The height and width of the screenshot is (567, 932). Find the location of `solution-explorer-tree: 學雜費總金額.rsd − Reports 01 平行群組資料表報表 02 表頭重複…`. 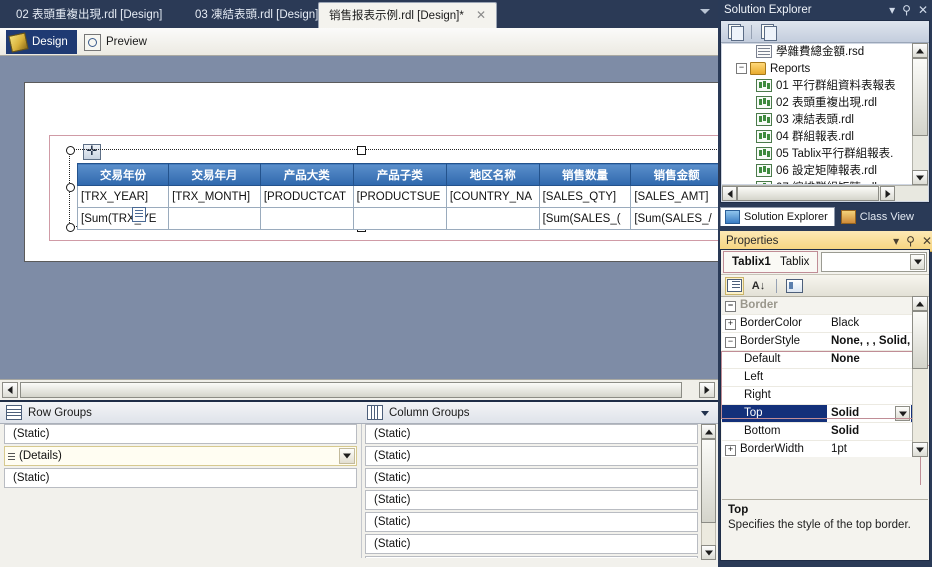

solution-explorer-tree: 學雜費總金額.rsd − Reports 01 平行群組資料表報表 02 表頭重複… is located at coordinates (825, 114).